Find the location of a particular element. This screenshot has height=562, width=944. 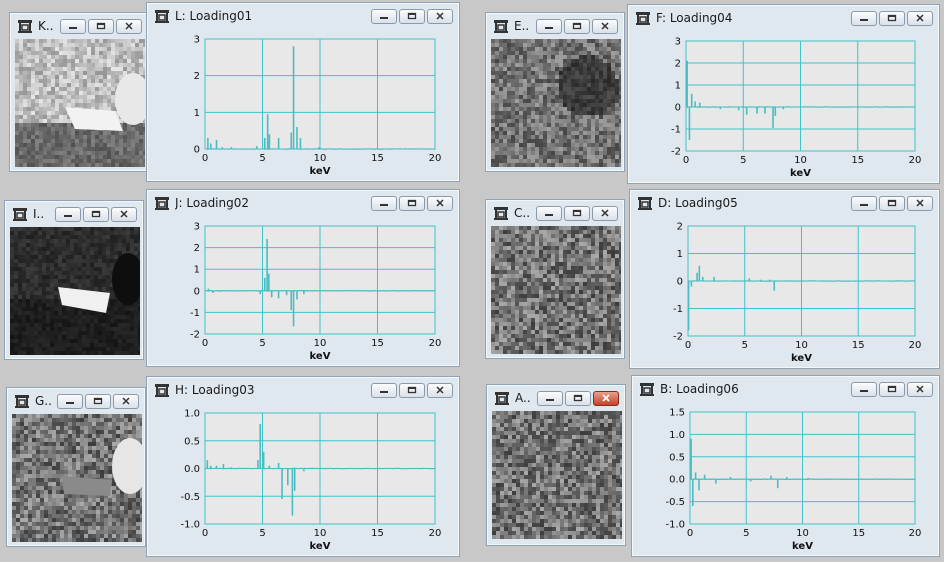

titlebar: B: Loading06 is located at coordinates (785, 389).